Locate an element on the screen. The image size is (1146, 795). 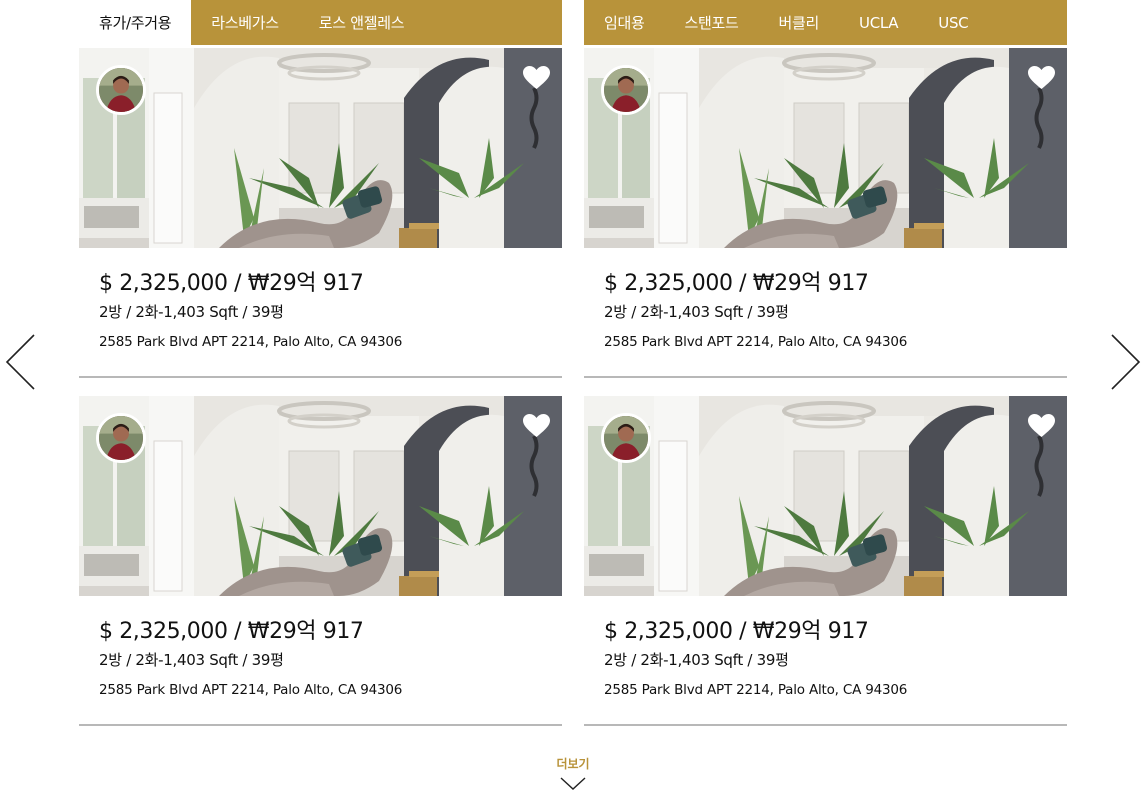
tab-berkeley: 버클리 is located at coordinates (799, 22).